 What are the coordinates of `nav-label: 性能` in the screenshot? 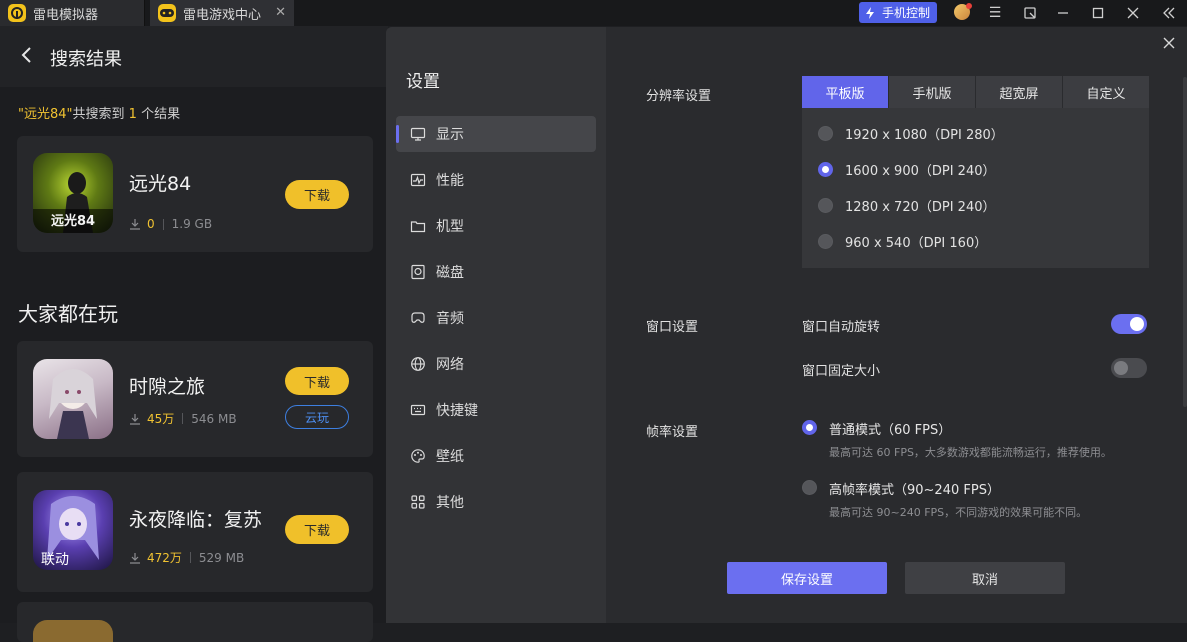 It's located at (450, 181).